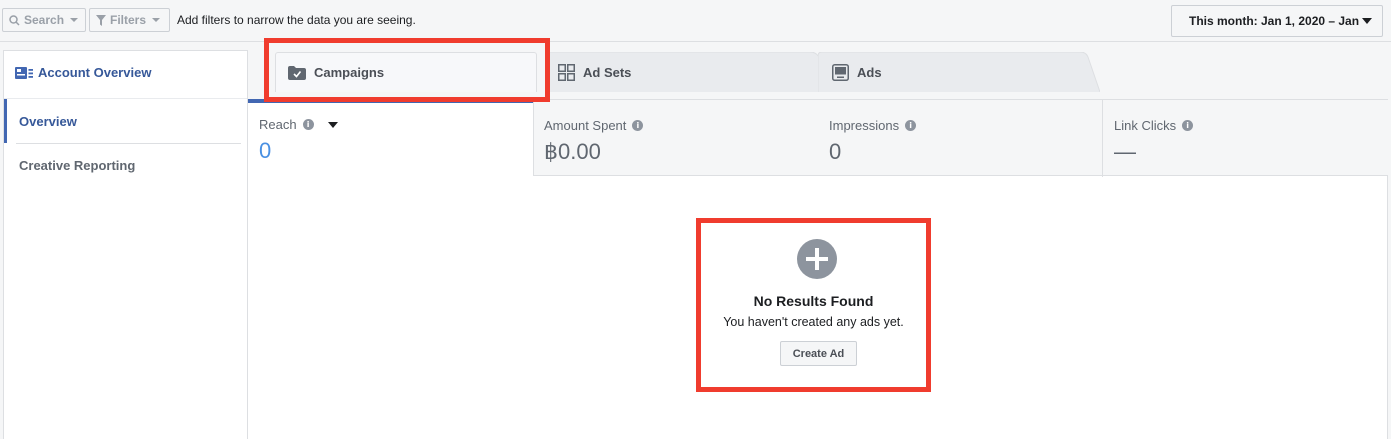 The height and width of the screenshot is (439, 1391). What do you see at coordinates (125, 121) in the screenshot?
I see `sidebar-item-overview: Overview` at bounding box center [125, 121].